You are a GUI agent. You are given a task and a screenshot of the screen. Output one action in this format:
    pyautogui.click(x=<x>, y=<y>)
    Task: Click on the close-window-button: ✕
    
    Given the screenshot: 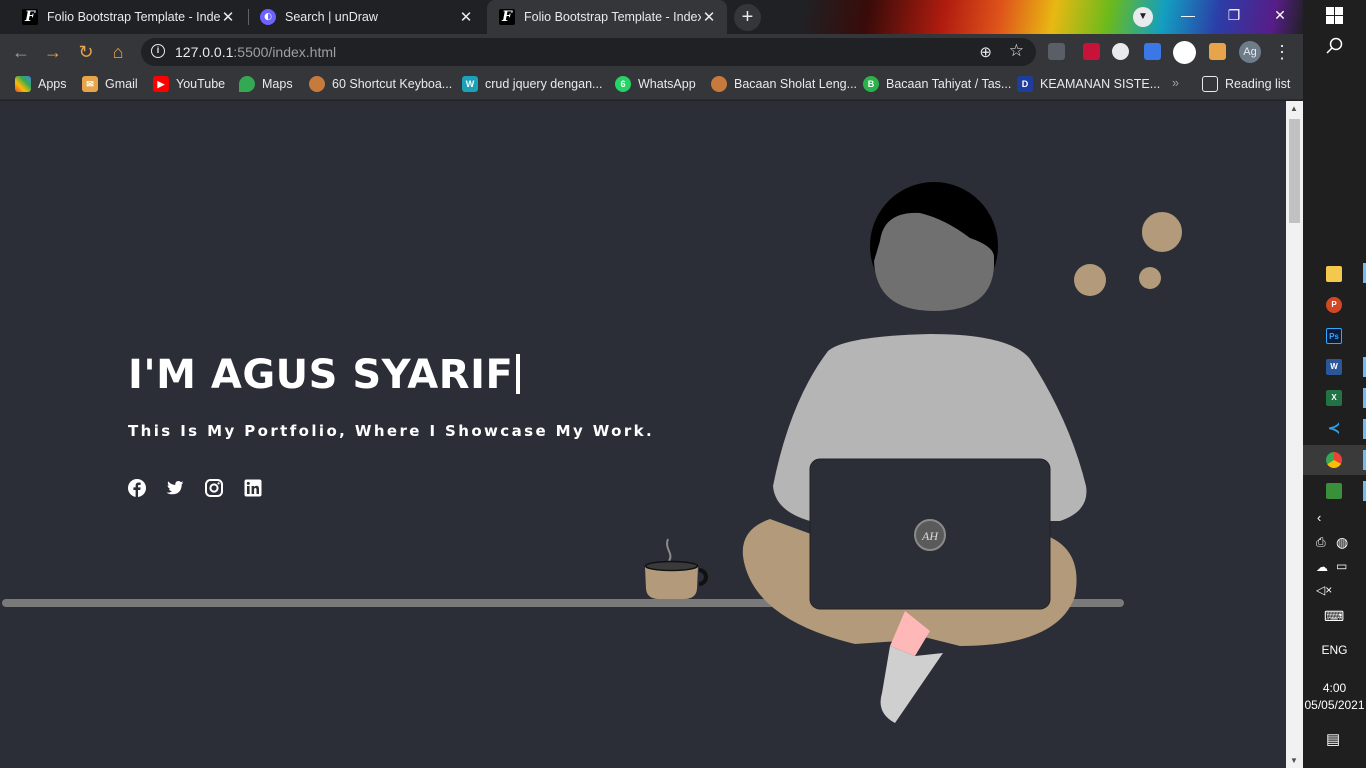 What is the action you would take?
    pyautogui.click(x=1280, y=15)
    